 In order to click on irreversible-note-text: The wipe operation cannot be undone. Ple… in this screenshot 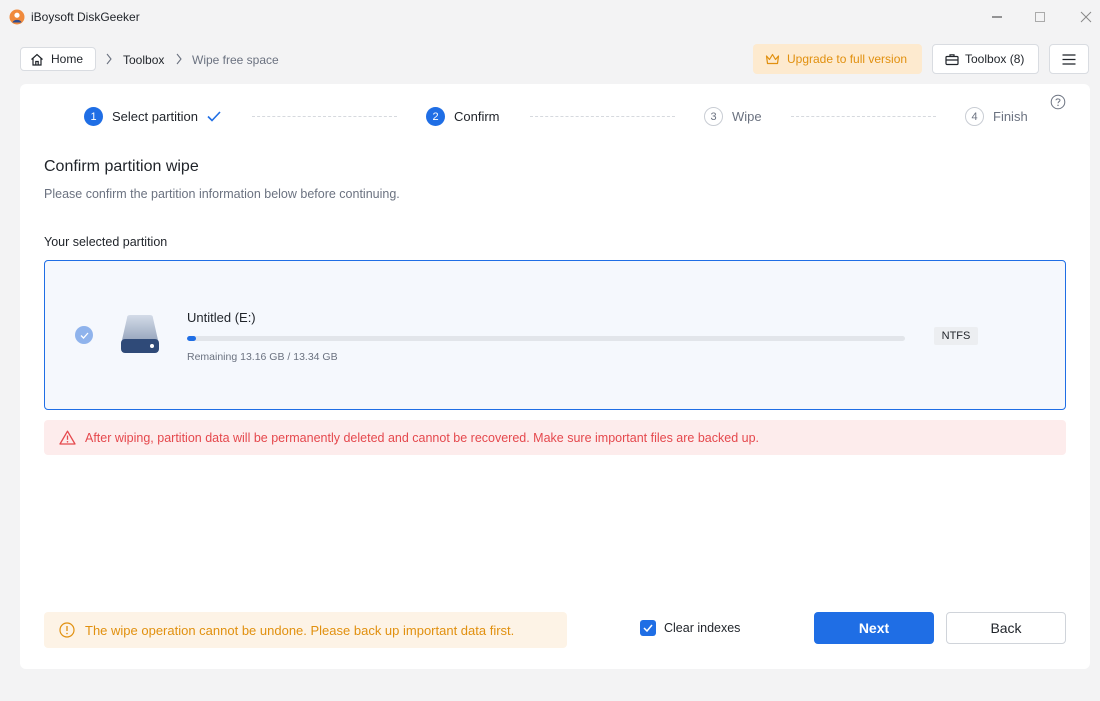, I will do `click(300, 630)`.